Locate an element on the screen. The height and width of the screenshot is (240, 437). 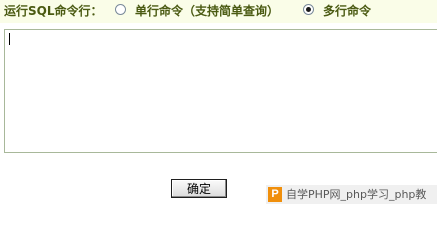
header-bar: 运行SQL命令行： 单行命令（支持简单查询） 多行命令 is located at coordinates (218, 11).